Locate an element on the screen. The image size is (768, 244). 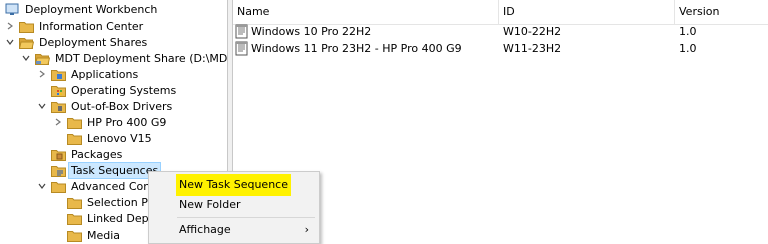
menu-item-new-folder: New Folder is located at coordinates (234, 205).